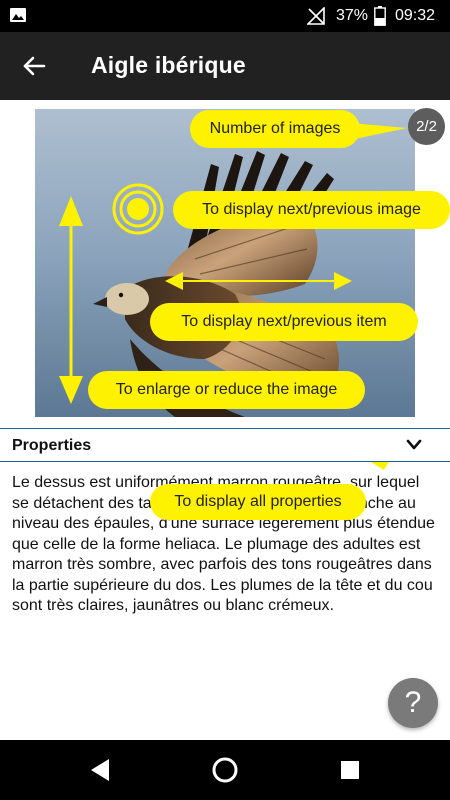 This screenshot has height=800, width=450. I want to click on tip-next-previous-image: To display next/previous image, so click(311, 210).